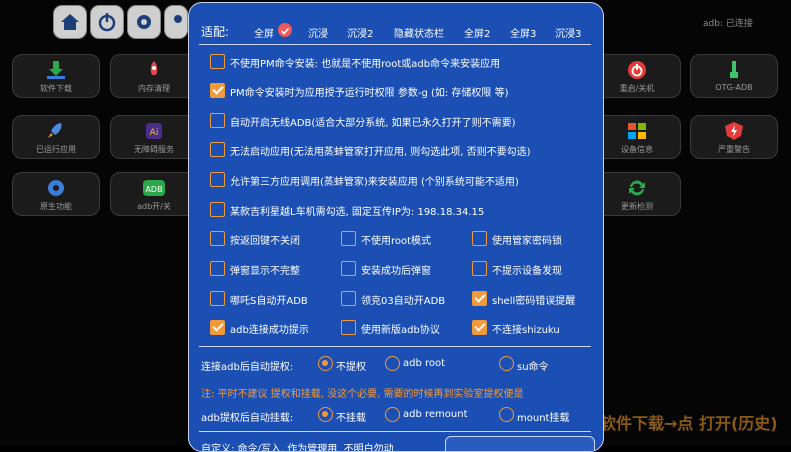 The height and width of the screenshot is (452, 791). I want to click on tile-device-info: 设备信息, so click(637, 137).